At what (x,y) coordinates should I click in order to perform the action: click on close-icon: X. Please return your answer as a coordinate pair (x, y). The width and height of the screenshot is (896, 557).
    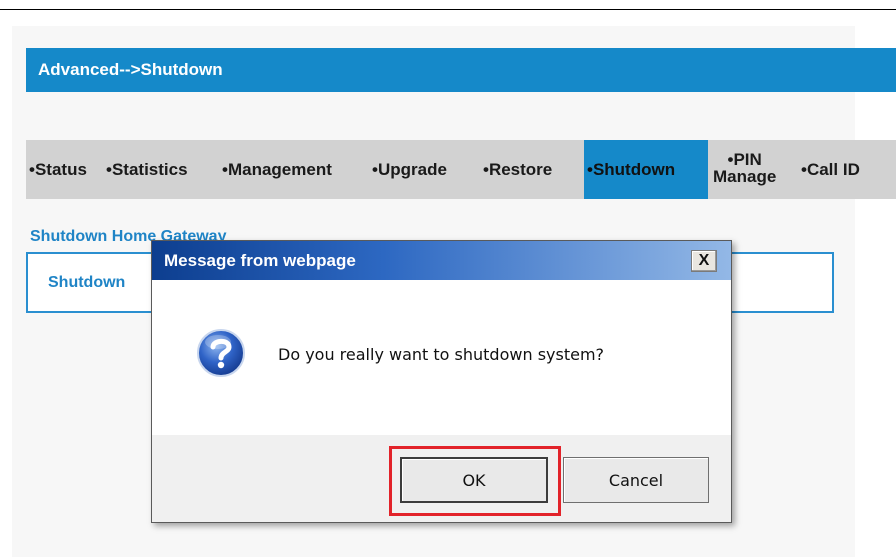
    Looking at the image, I should click on (704, 260).